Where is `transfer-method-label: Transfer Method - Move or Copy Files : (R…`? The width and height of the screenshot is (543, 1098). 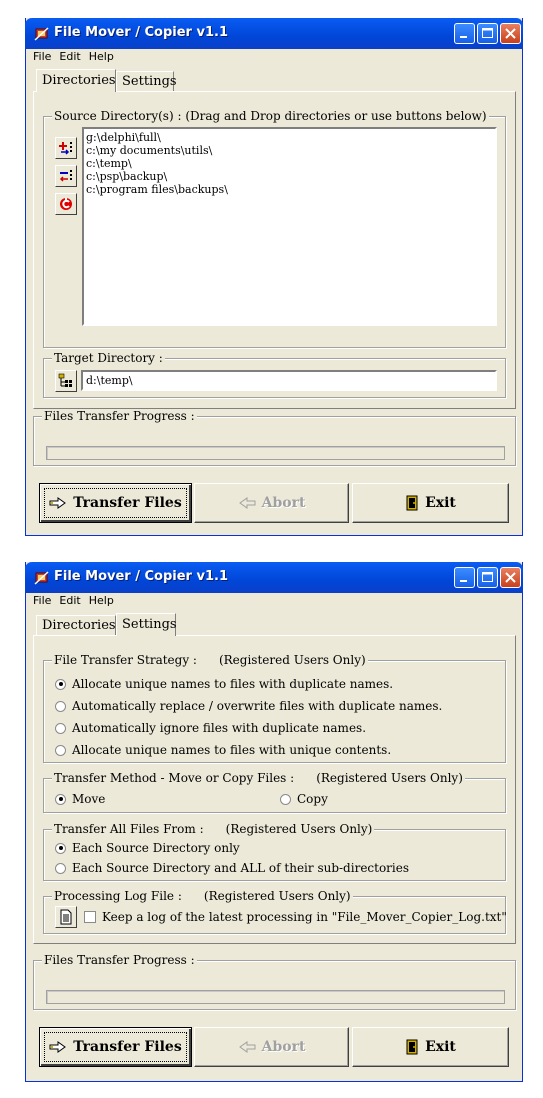
transfer-method-label: Transfer Method - Move or Copy Files : (R… is located at coordinates (258, 778).